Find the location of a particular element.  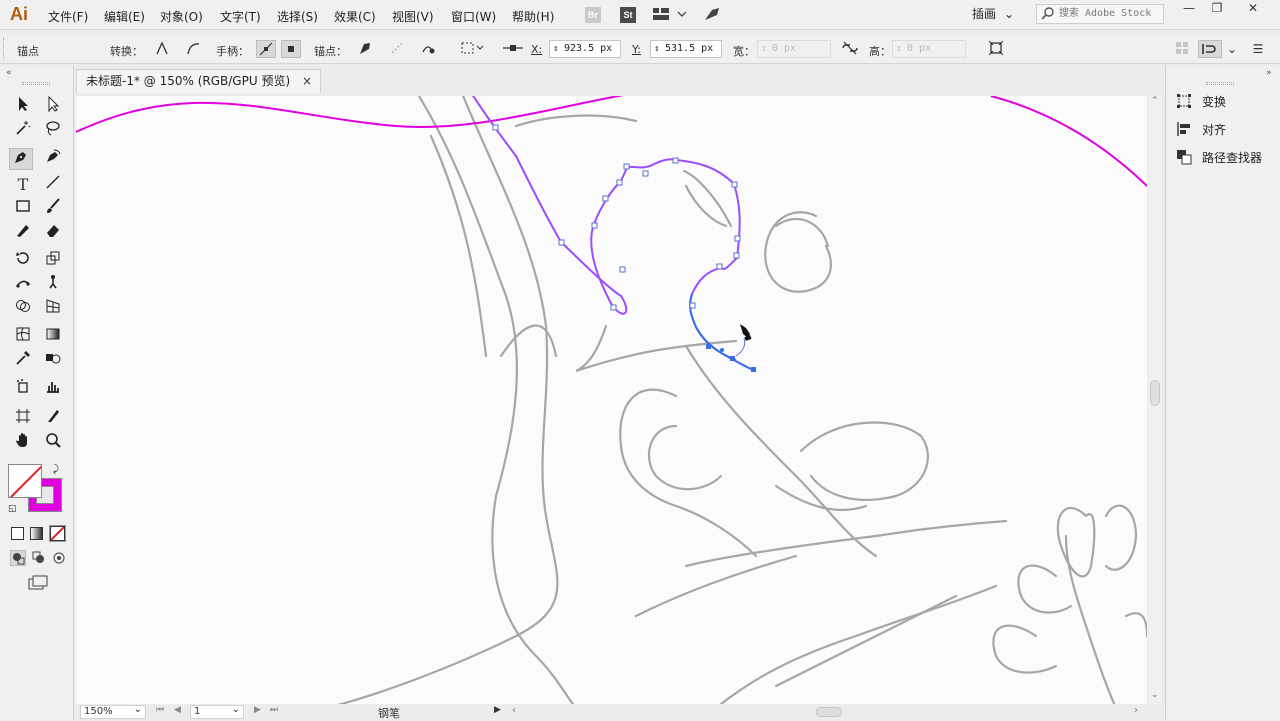

remove-anchor-icon is located at coordinates (365, 49).